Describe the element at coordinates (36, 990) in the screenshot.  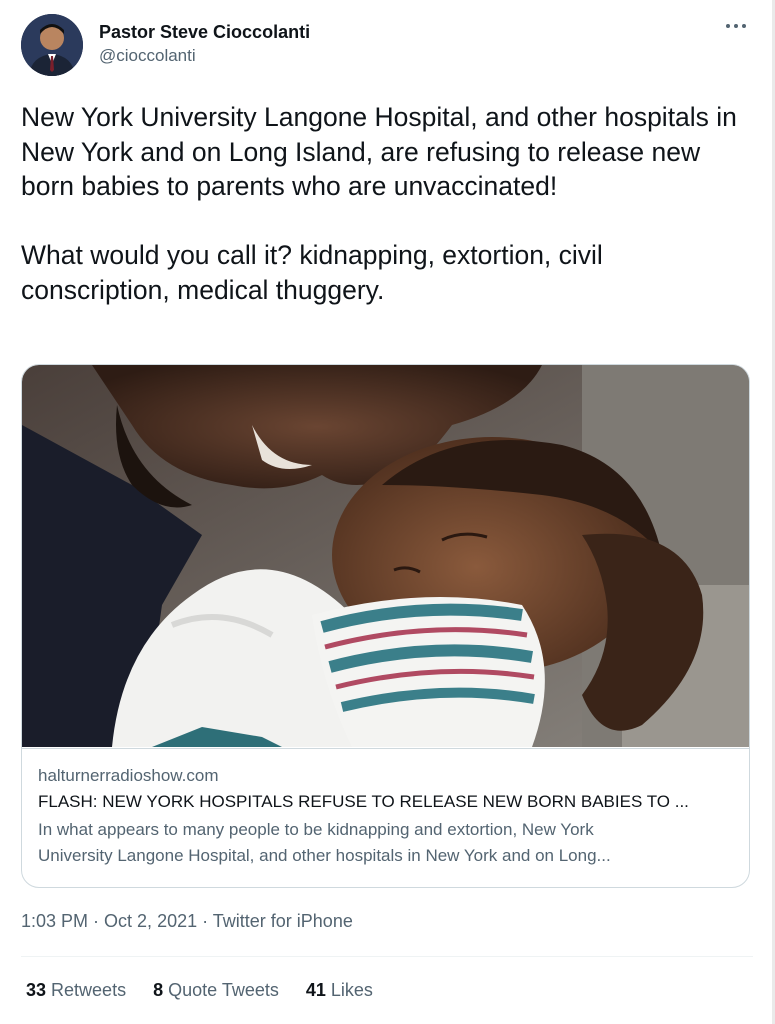
I see `retweets-count: 33` at that location.